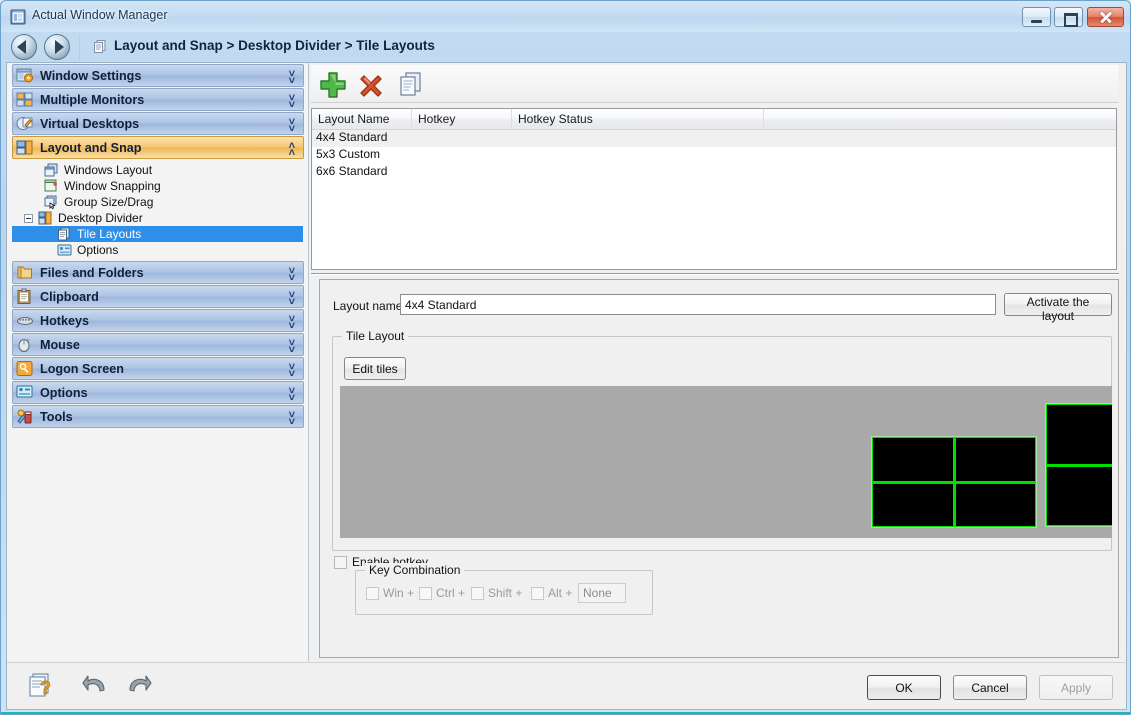 Image resolution: width=1131 pixels, height=715 pixels. I want to click on table-row: 6x6 Standard, so click(714, 172).